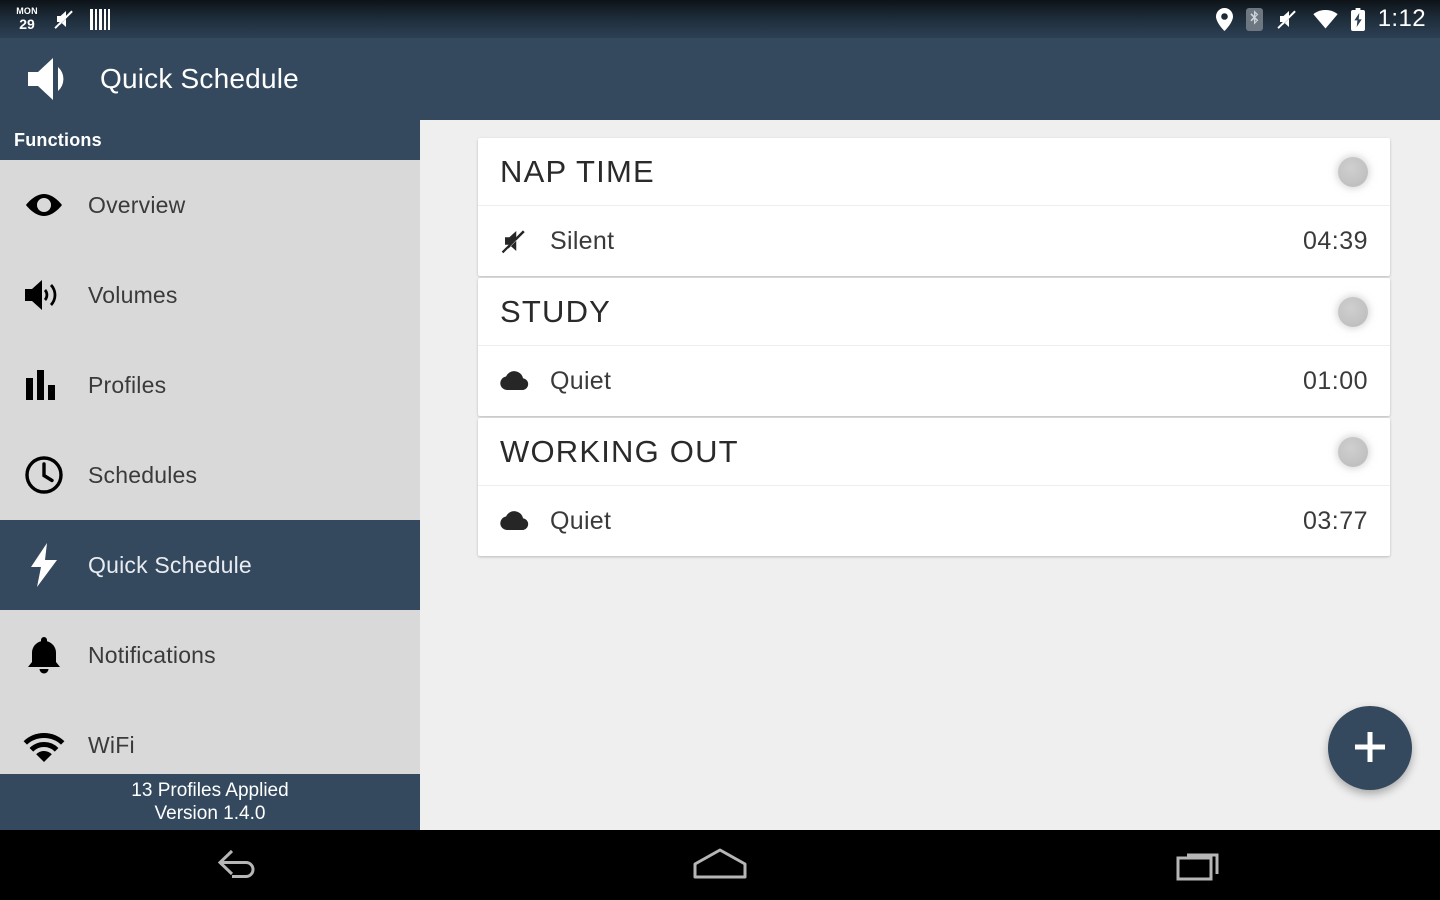  What do you see at coordinates (1254, 19) in the screenshot?
I see `bluetooth-icon` at bounding box center [1254, 19].